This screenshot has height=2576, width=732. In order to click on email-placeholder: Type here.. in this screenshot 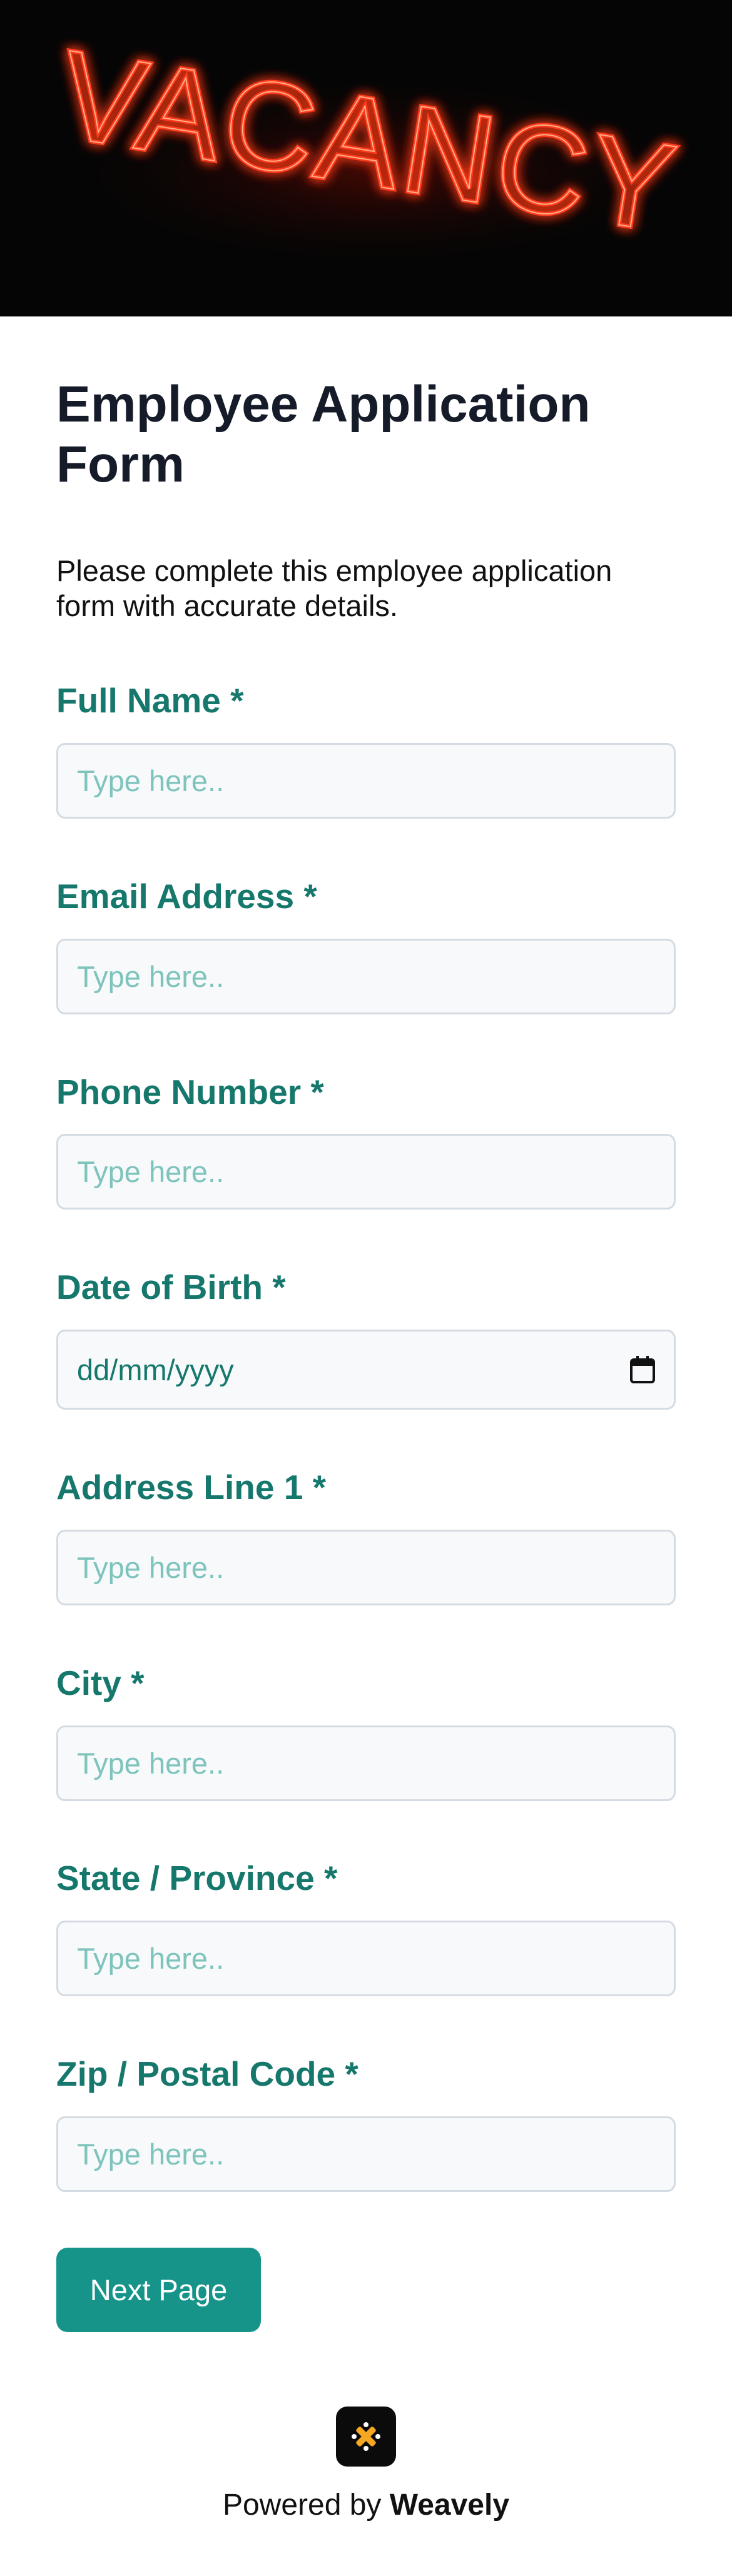, I will do `click(151, 977)`.